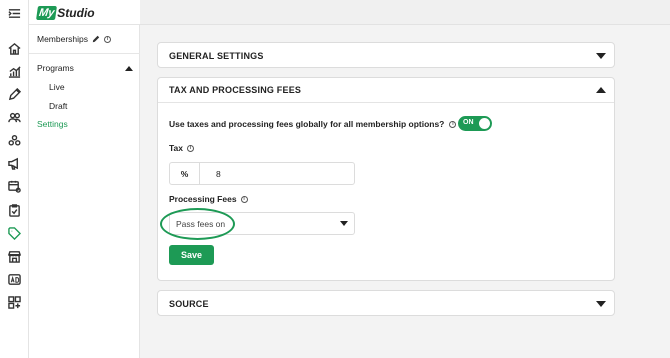 The image size is (670, 358). I want to click on tax-input: % 8, so click(262, 173).